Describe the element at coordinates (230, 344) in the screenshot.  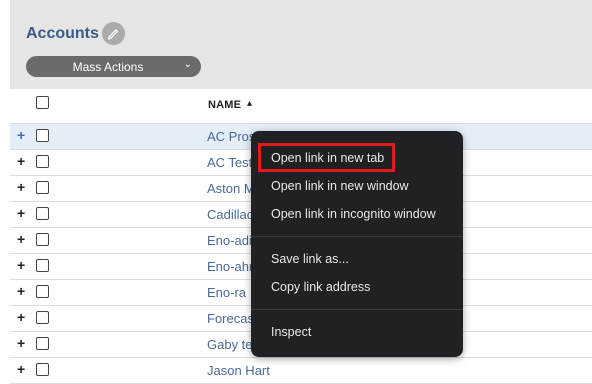
I see `account-name-link: Gaby te` at that location.